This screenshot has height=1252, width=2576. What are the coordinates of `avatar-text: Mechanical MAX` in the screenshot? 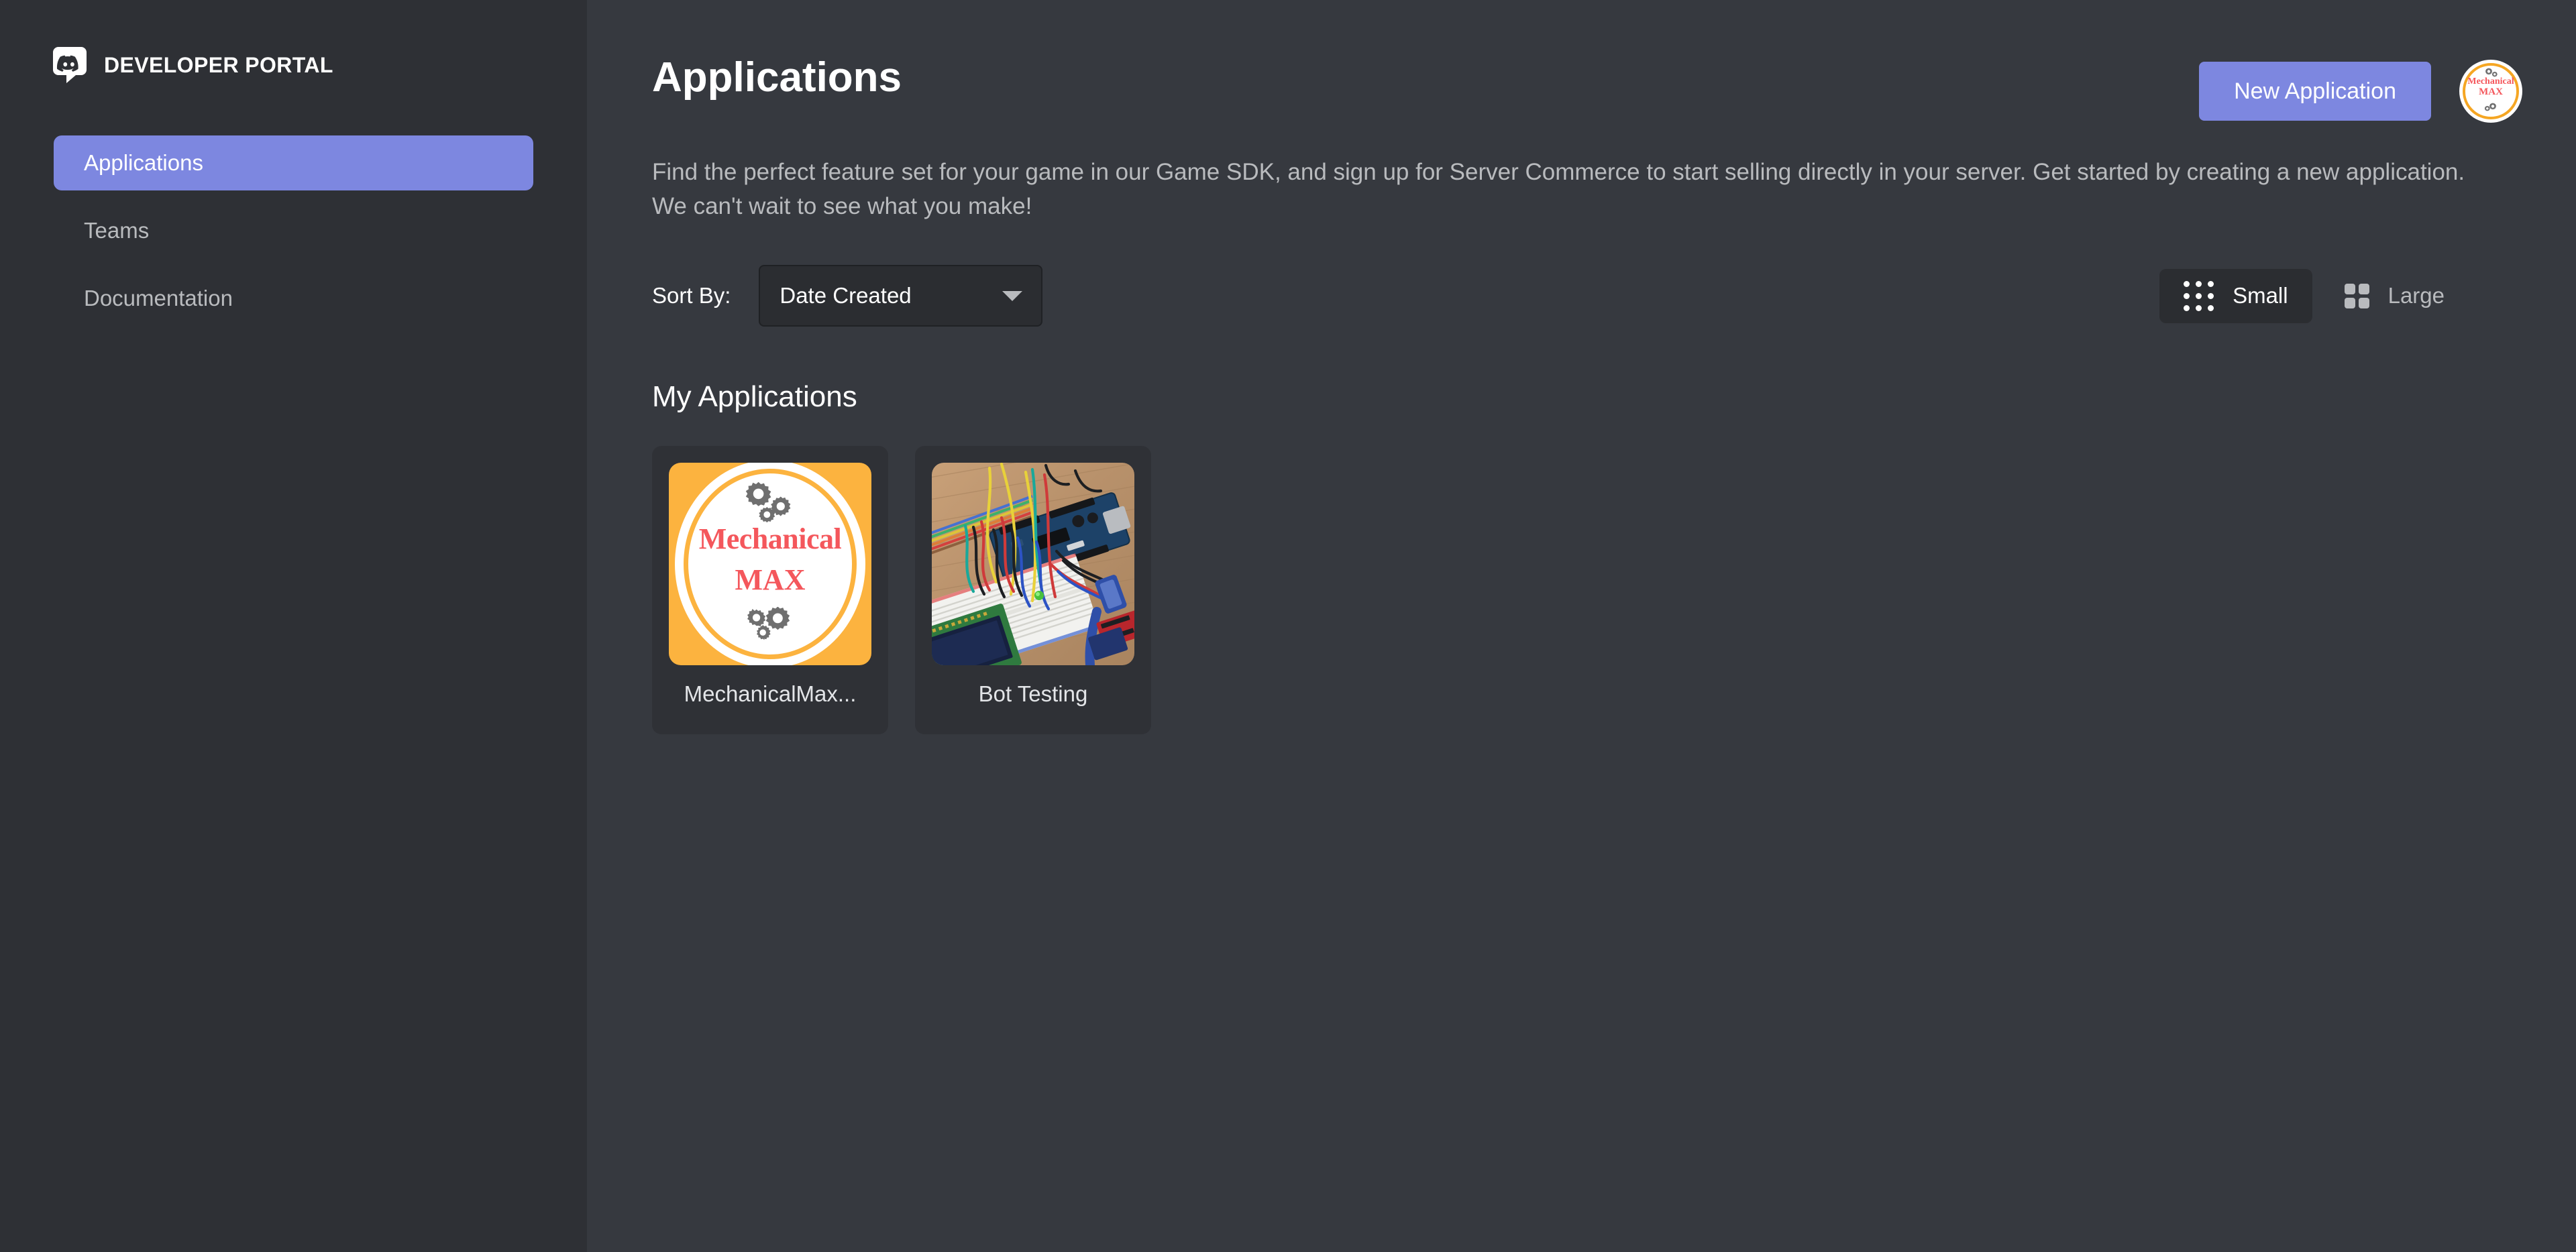 It's located at (2490, 86).